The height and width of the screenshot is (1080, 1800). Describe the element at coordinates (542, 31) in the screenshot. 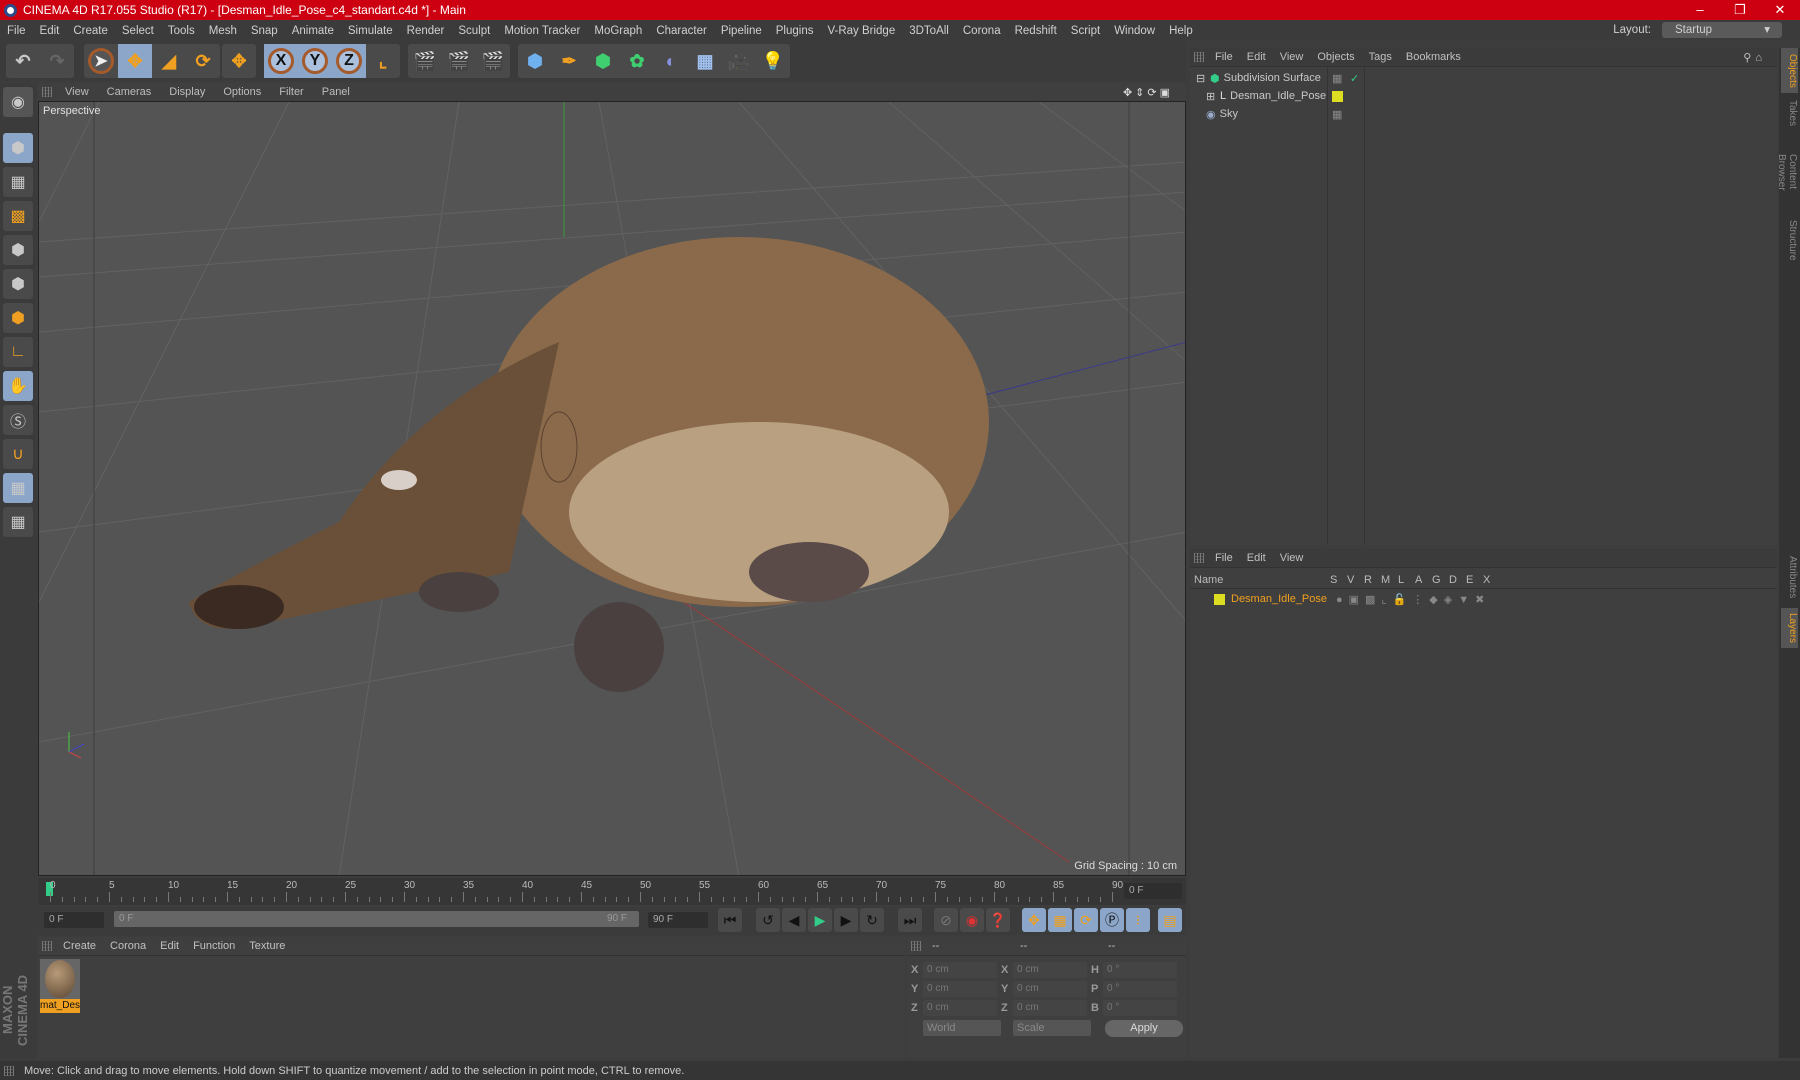

I see `menu-motion-tracker: Motion Tracker` at that location.